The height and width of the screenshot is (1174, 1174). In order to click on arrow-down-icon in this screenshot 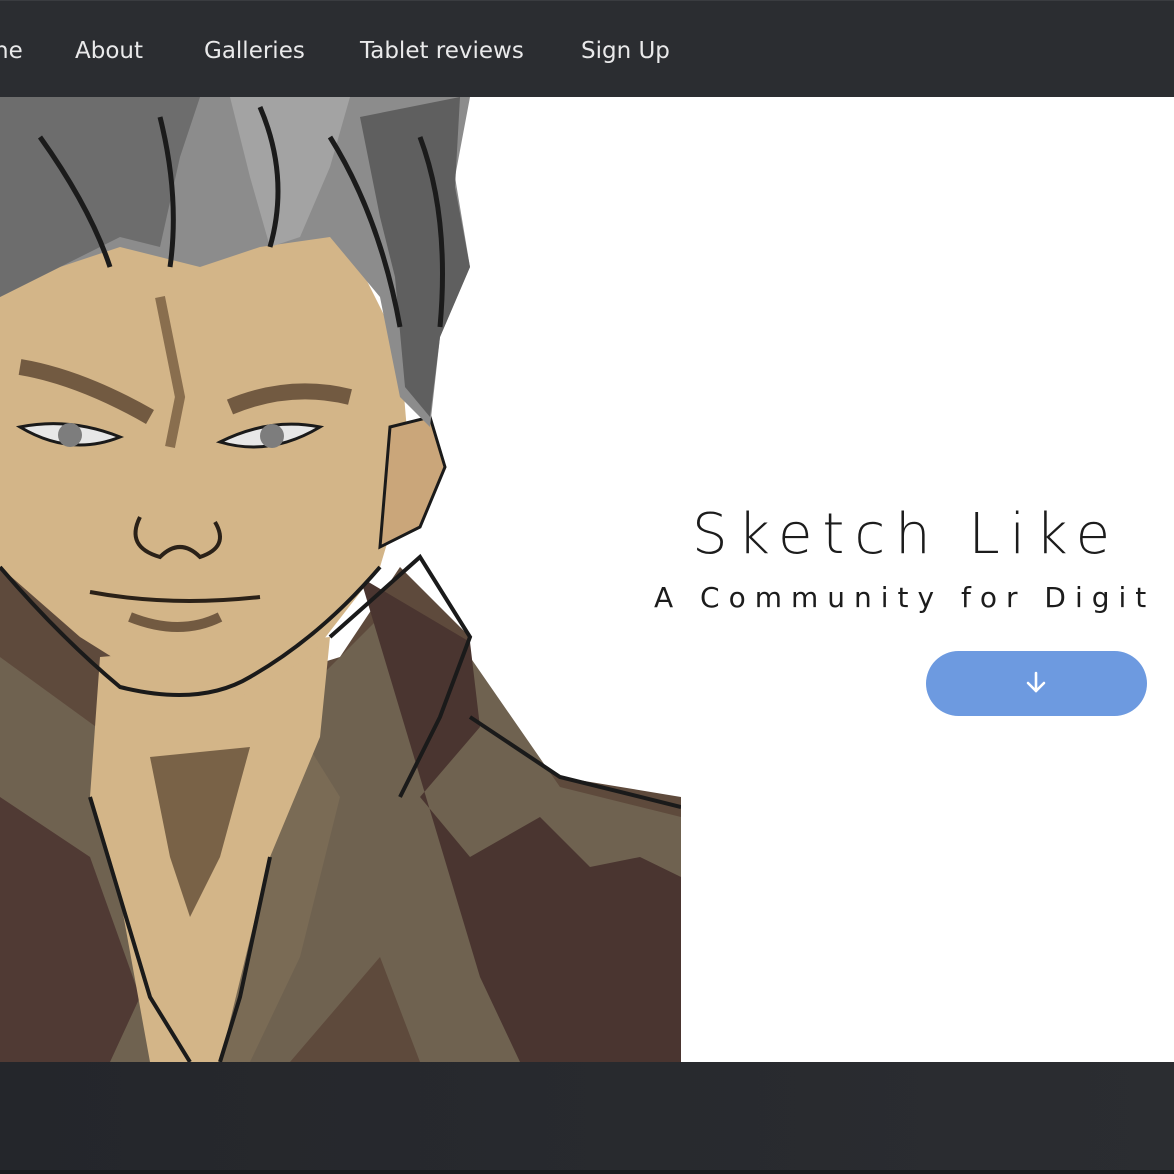, I will do `click(1036, 682)`.